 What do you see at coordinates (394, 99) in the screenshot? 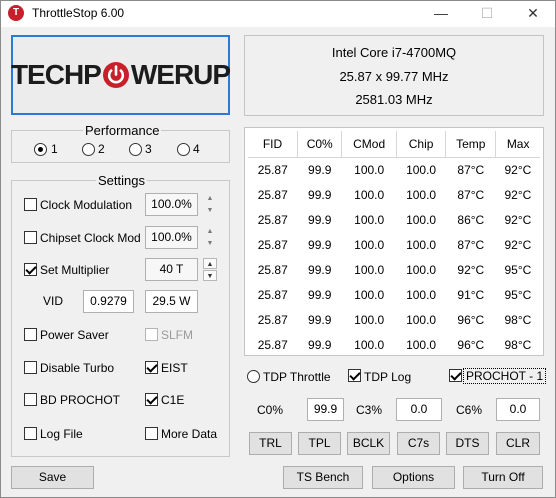
I see `cpu-frequency: 2581.03 MHz` at bounding box center [394, 99].